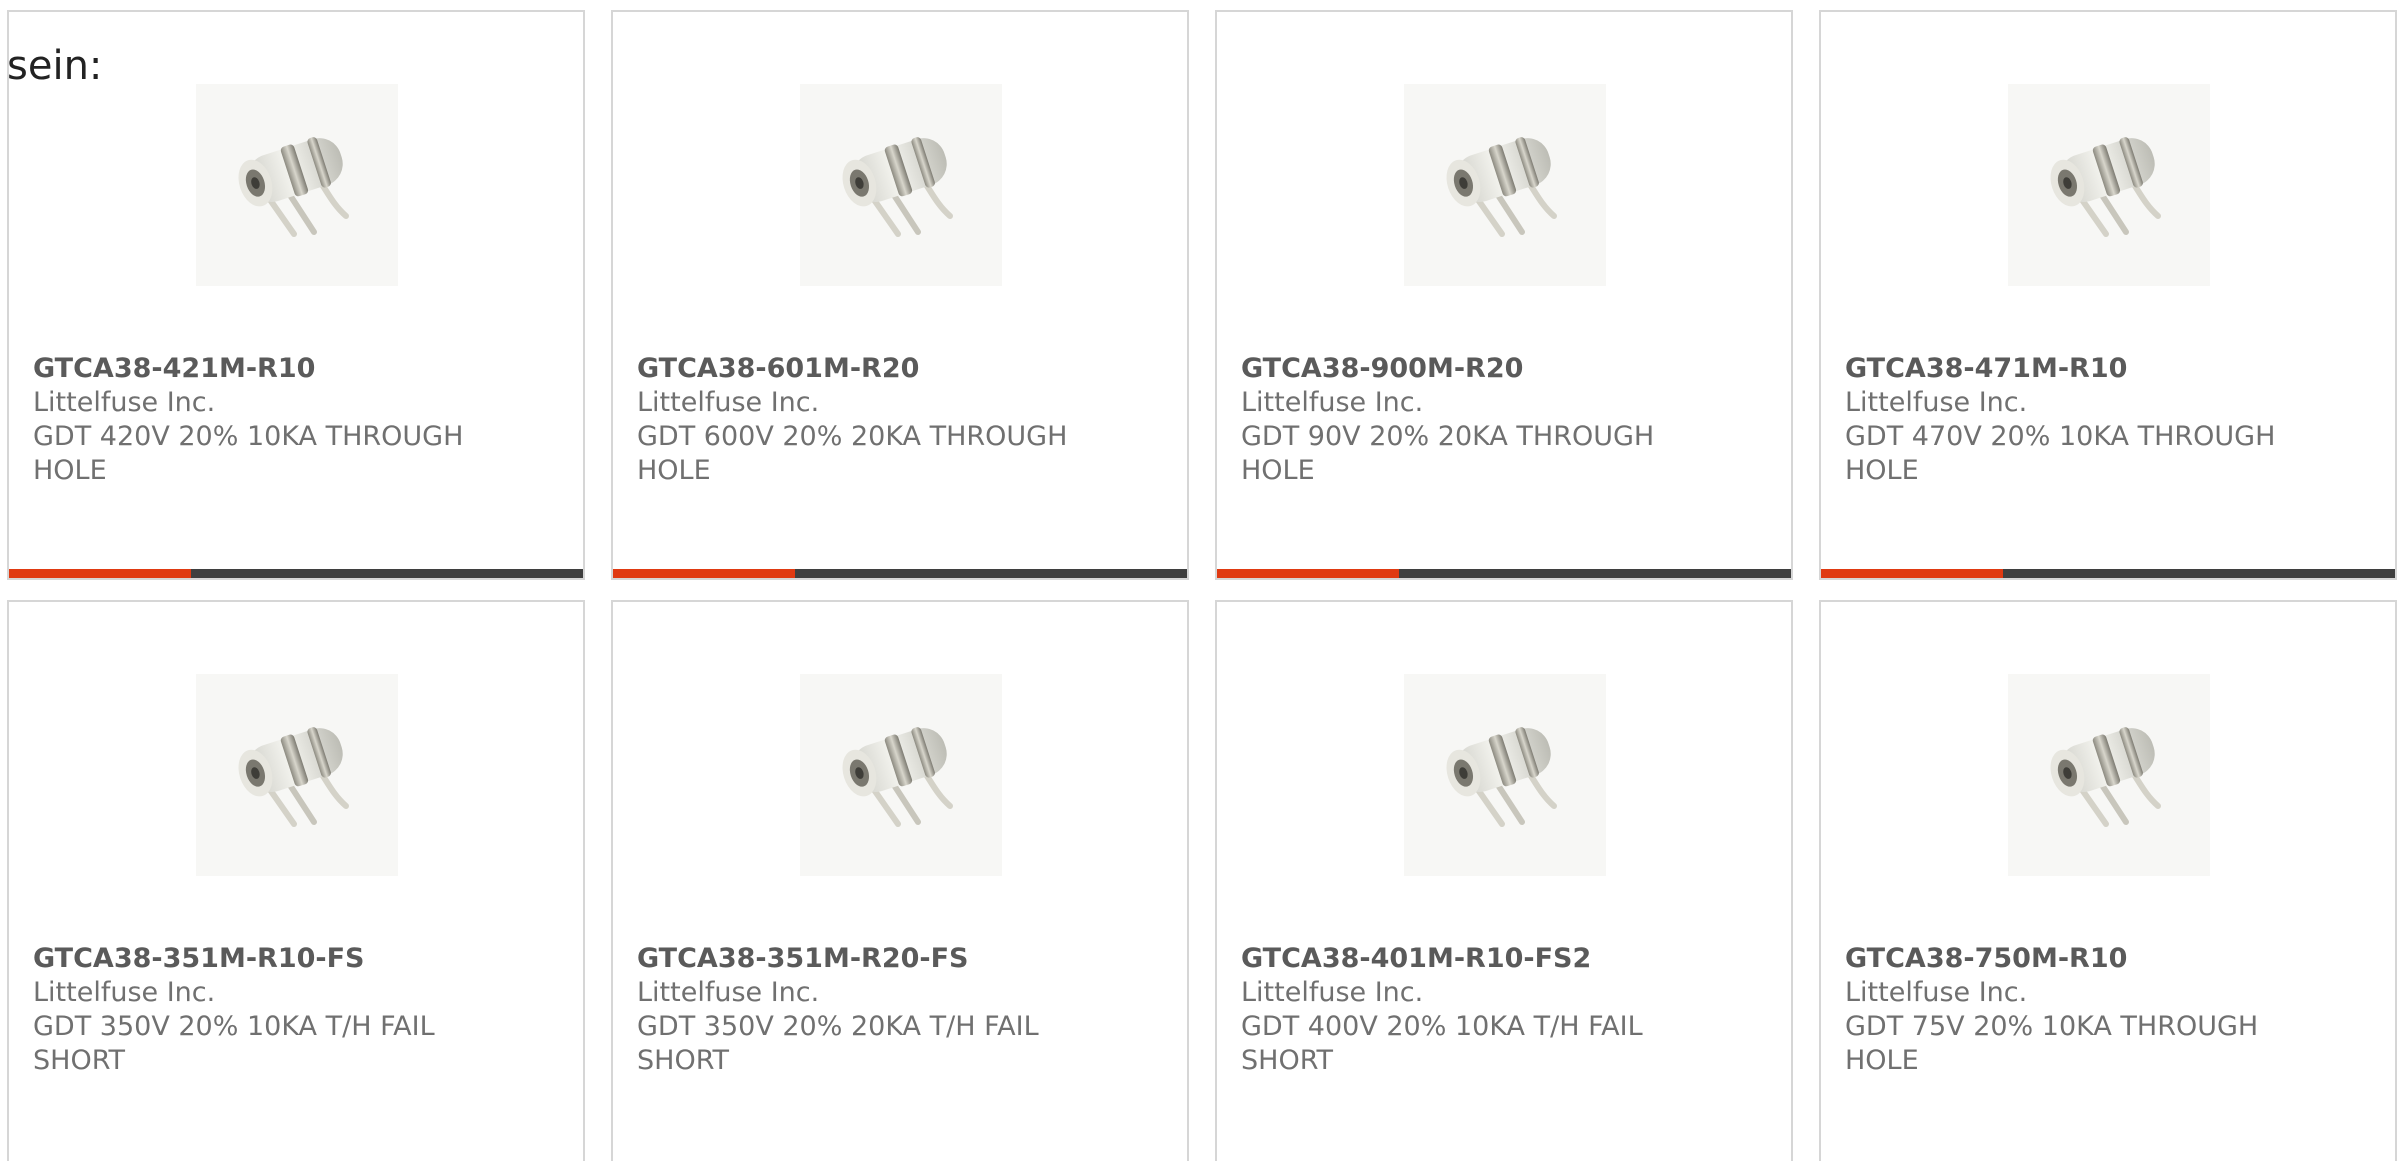 This screenshot has height=1161, width=2400. I want to click on product-description: GDT 400V 20% 10KA T/H FAIL SHORT, so click(1442, 1043).